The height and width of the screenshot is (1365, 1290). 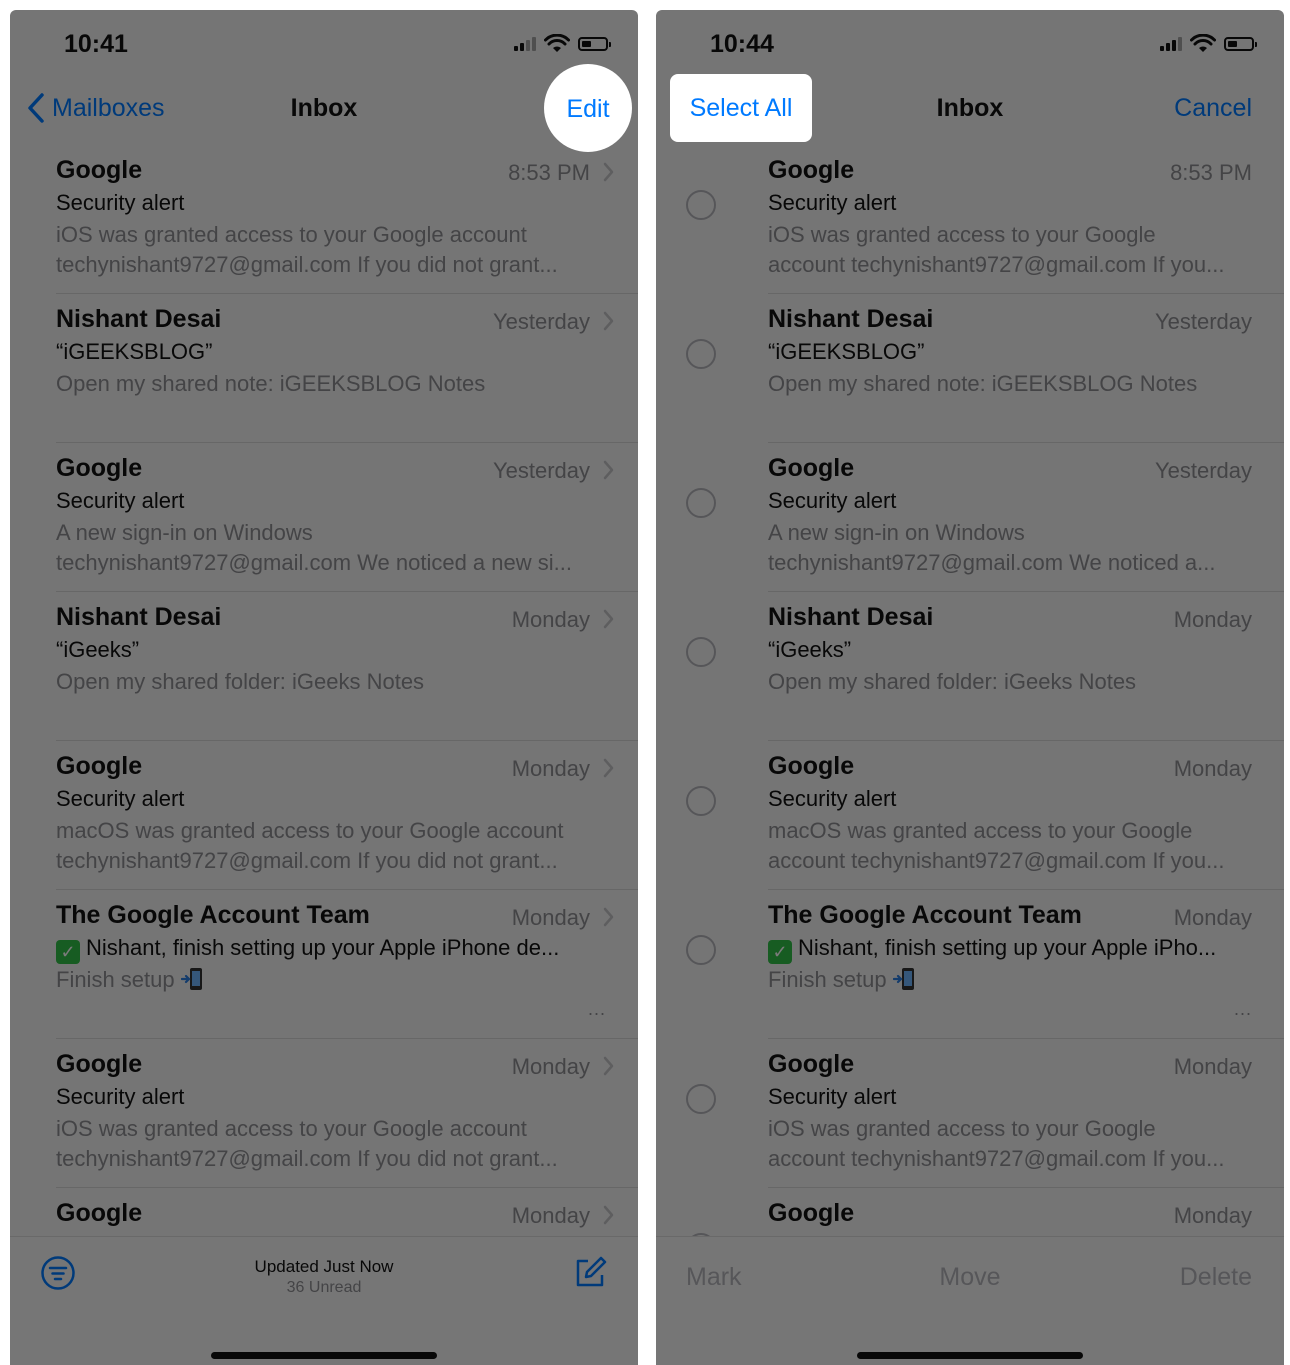 What do you see at coordinates (780, 952) in the screenshot?
I see `checkmark-icon: ✓` at bounding box center [780, 952].